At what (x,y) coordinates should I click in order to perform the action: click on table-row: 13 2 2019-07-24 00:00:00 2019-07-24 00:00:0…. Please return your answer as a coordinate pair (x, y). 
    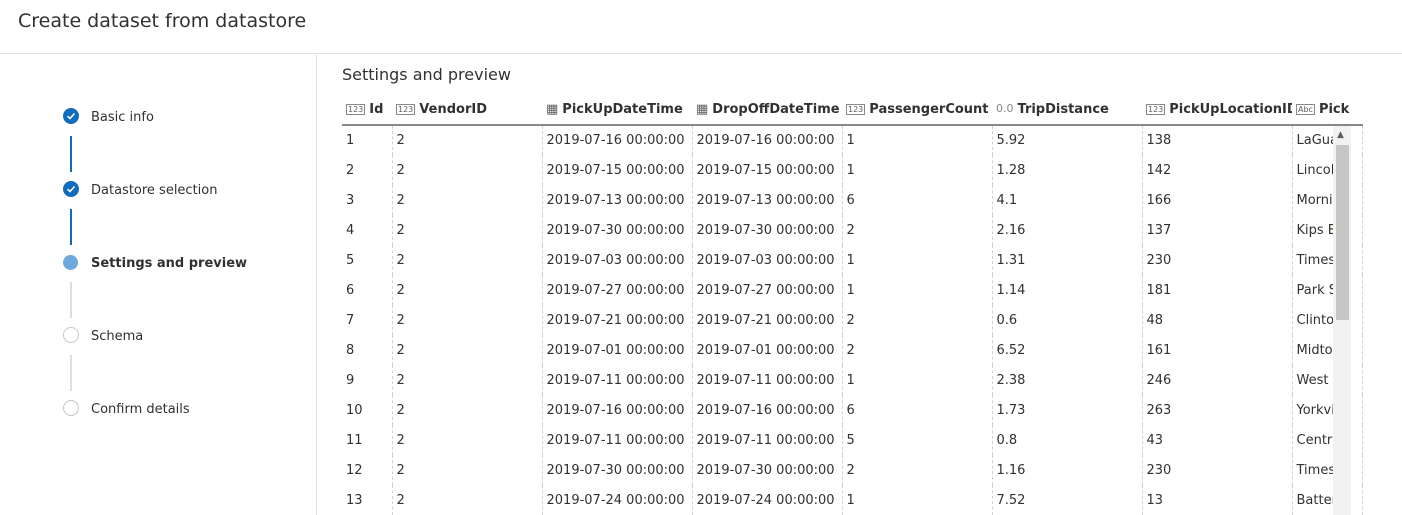
    Looking at the image, I should click on (852, 500).